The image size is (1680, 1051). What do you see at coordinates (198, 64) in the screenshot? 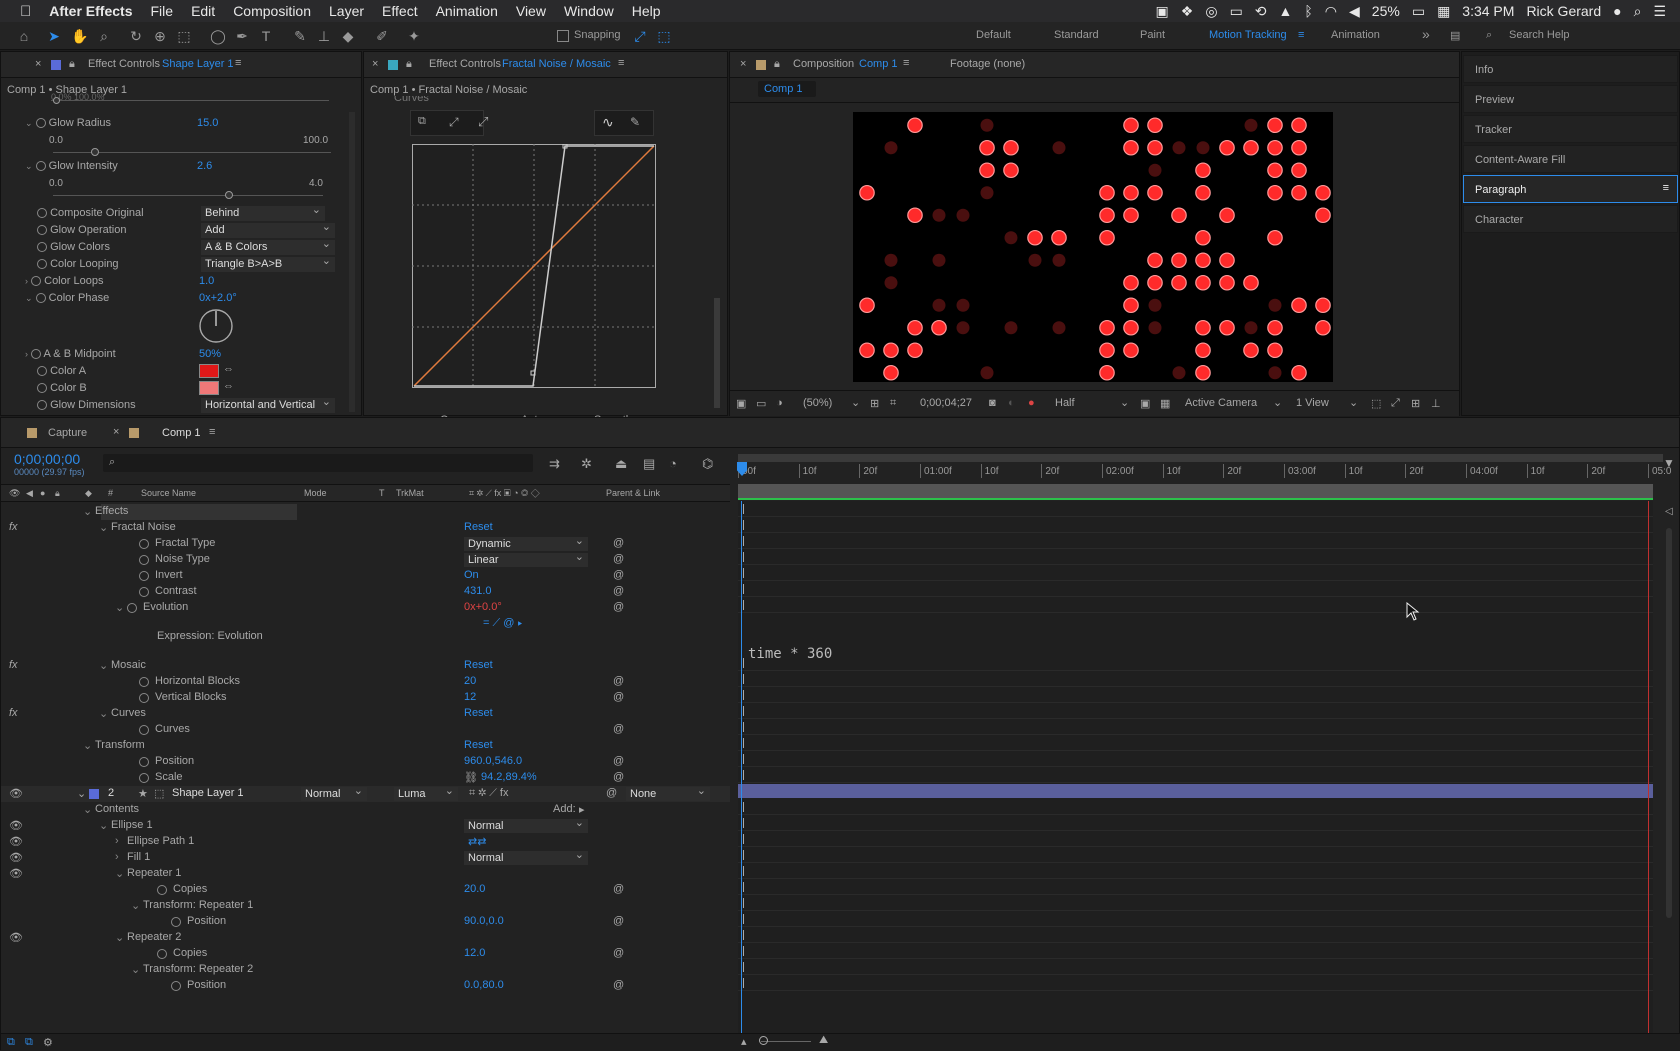
I see `ec1-tab-layer: Shape Layer 1` at bounding box center [198, 64].